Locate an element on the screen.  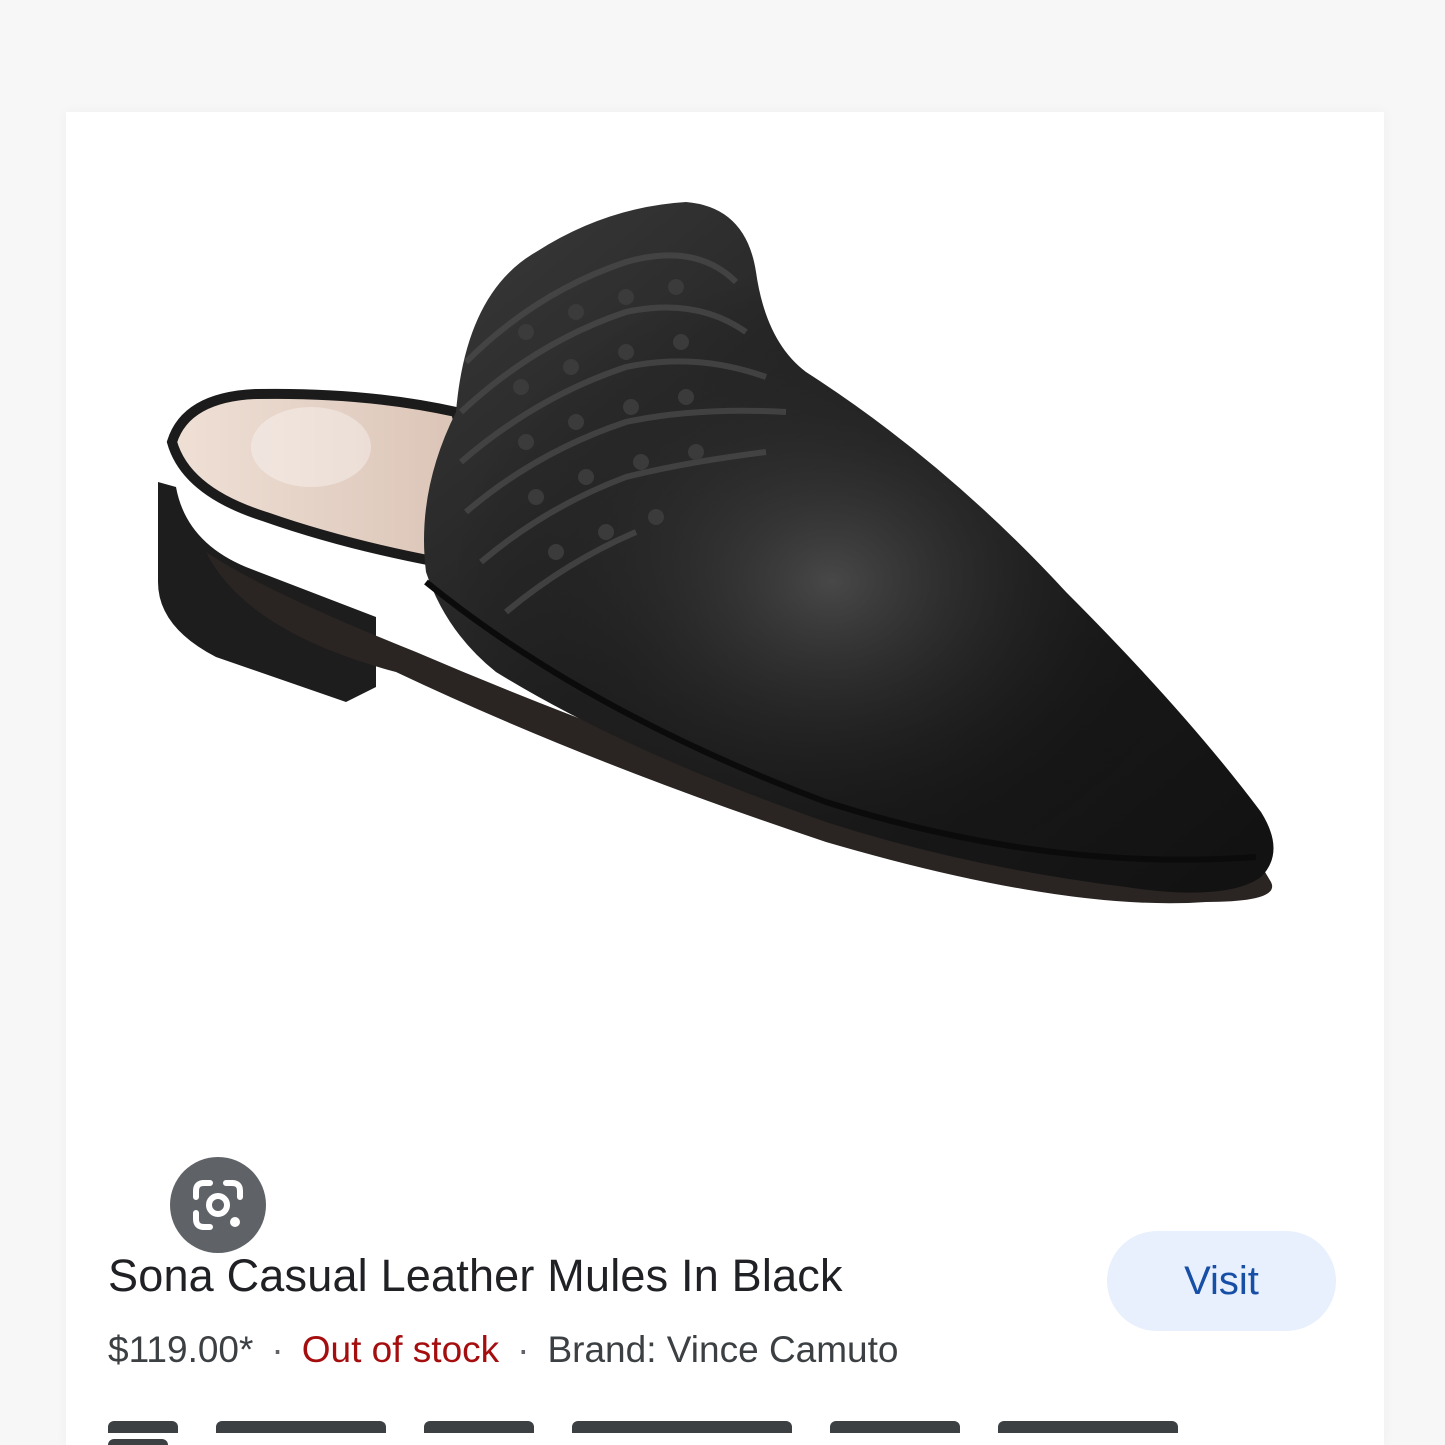
product-brand: Brand: Vince Camuto is located at coordinates (723, 1349).